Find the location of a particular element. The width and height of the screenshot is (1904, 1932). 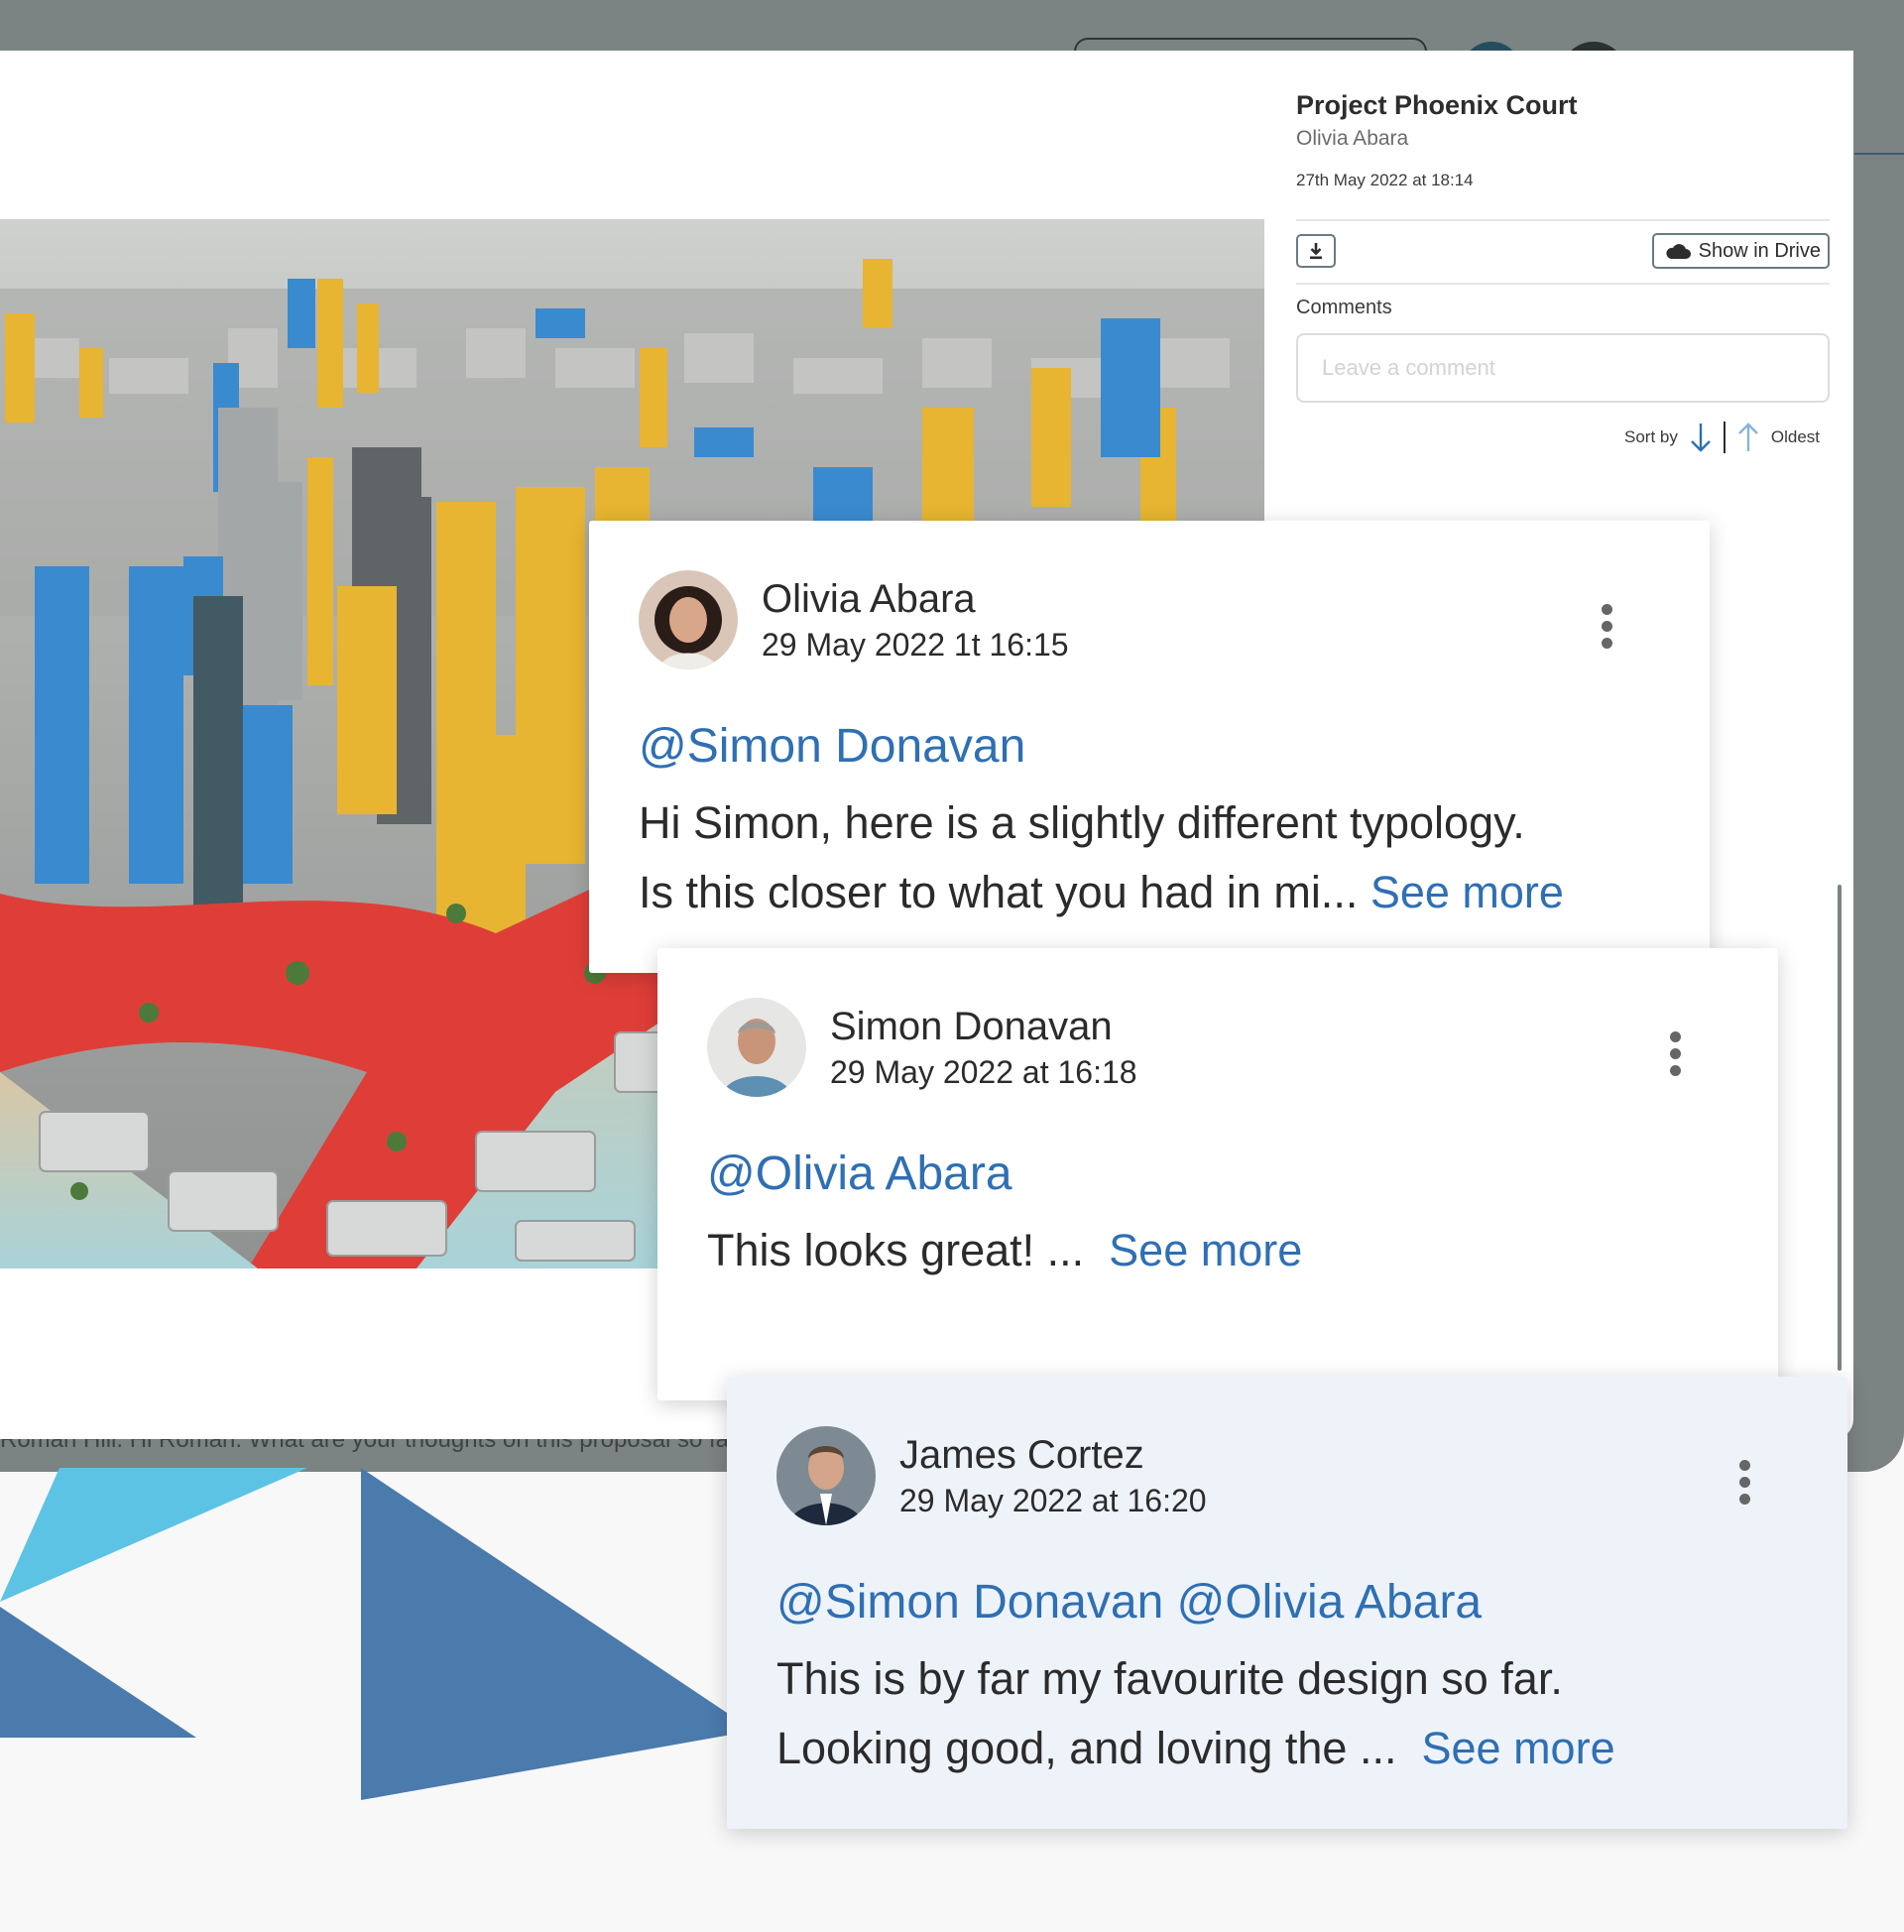

background-divider is located at coordinates (1879, 154).